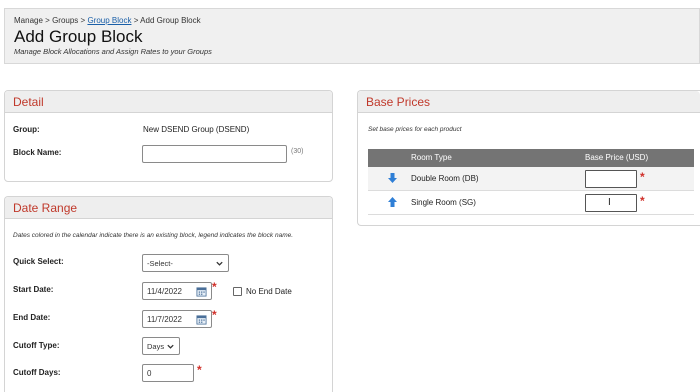  I want to click on cutoff-days-input: 0, so click(168, 373).